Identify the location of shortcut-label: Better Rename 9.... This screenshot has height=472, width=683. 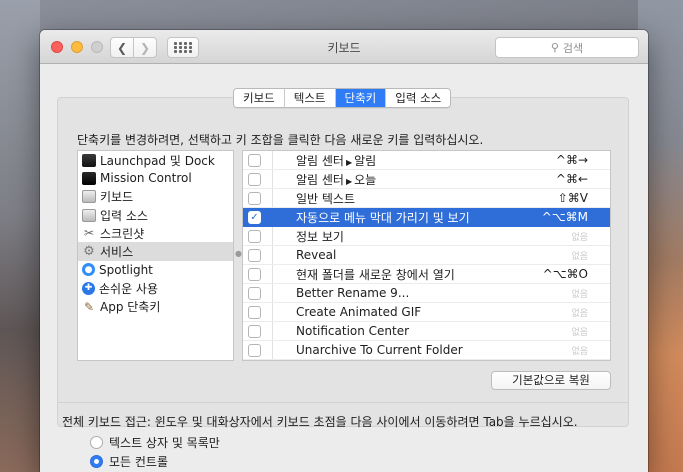
(353, 293).